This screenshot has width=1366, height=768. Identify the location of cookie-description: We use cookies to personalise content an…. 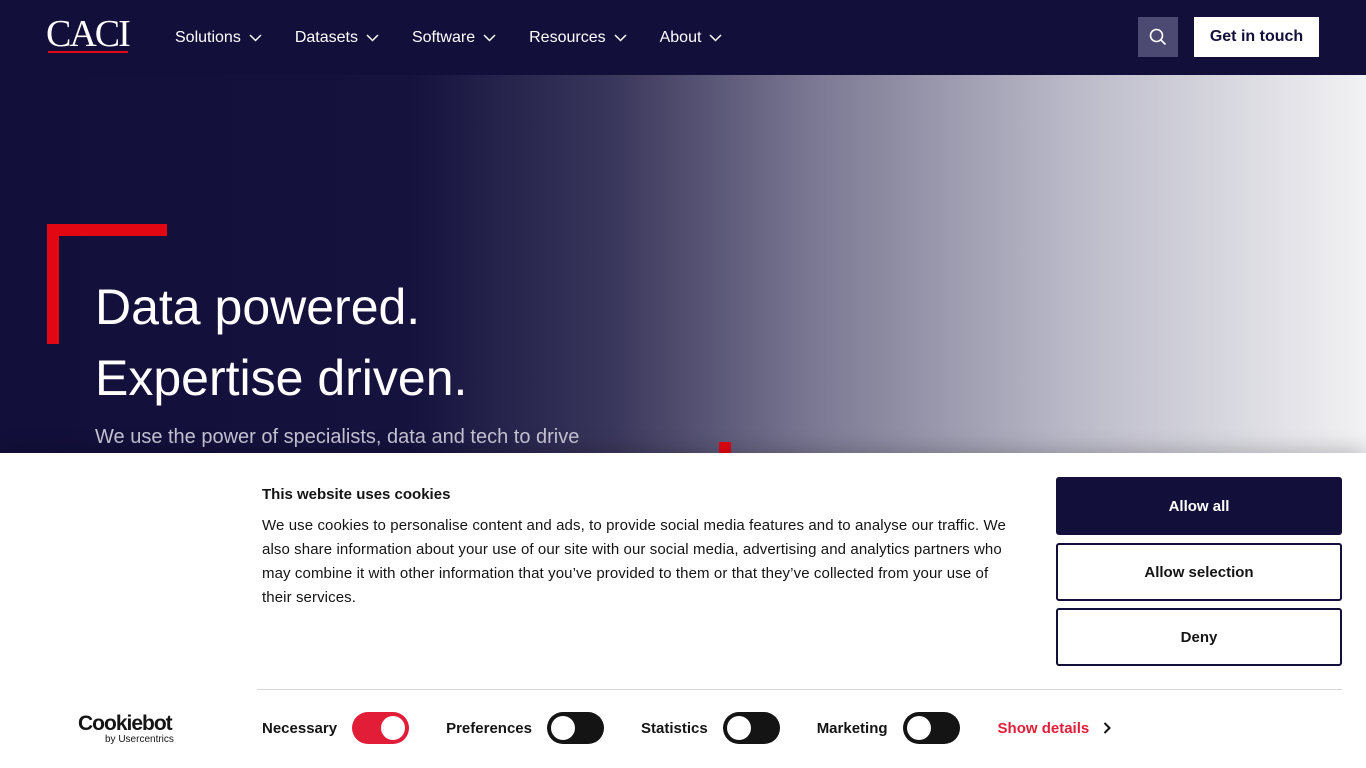
(634, 561).